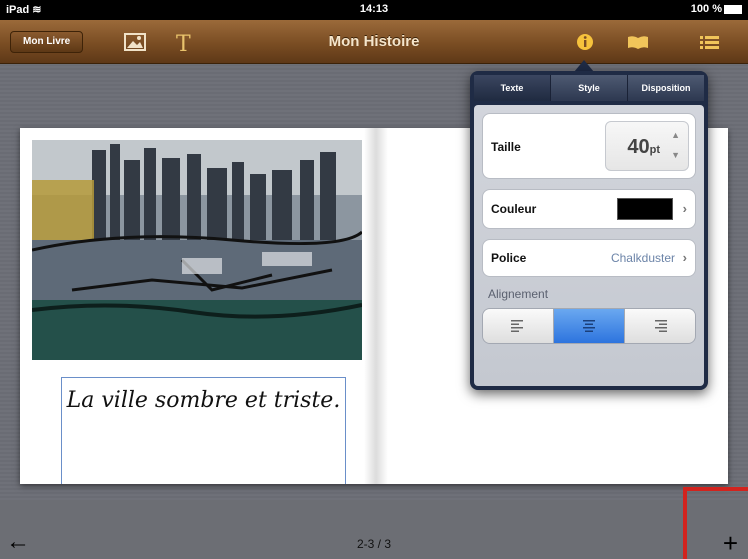 This screenshot has width=748, height=559. I want to click on align-left-button, so click(518, 326).